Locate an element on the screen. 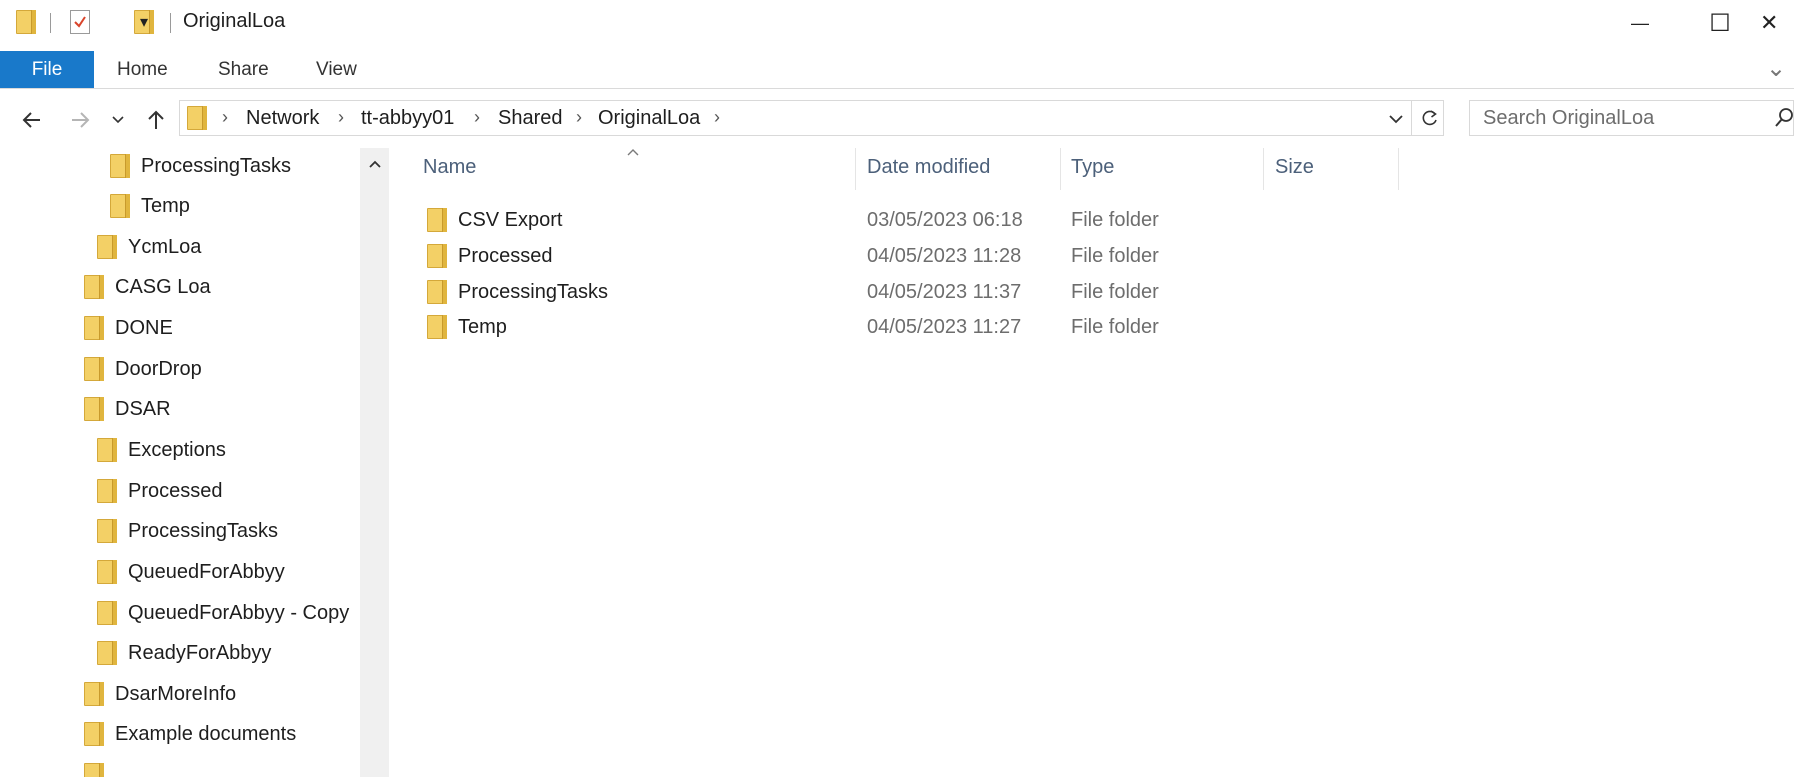 Image resolution: width=1794 pixels, height=777 pixels. tree-item: Temp is located at coordinates (150, 206).